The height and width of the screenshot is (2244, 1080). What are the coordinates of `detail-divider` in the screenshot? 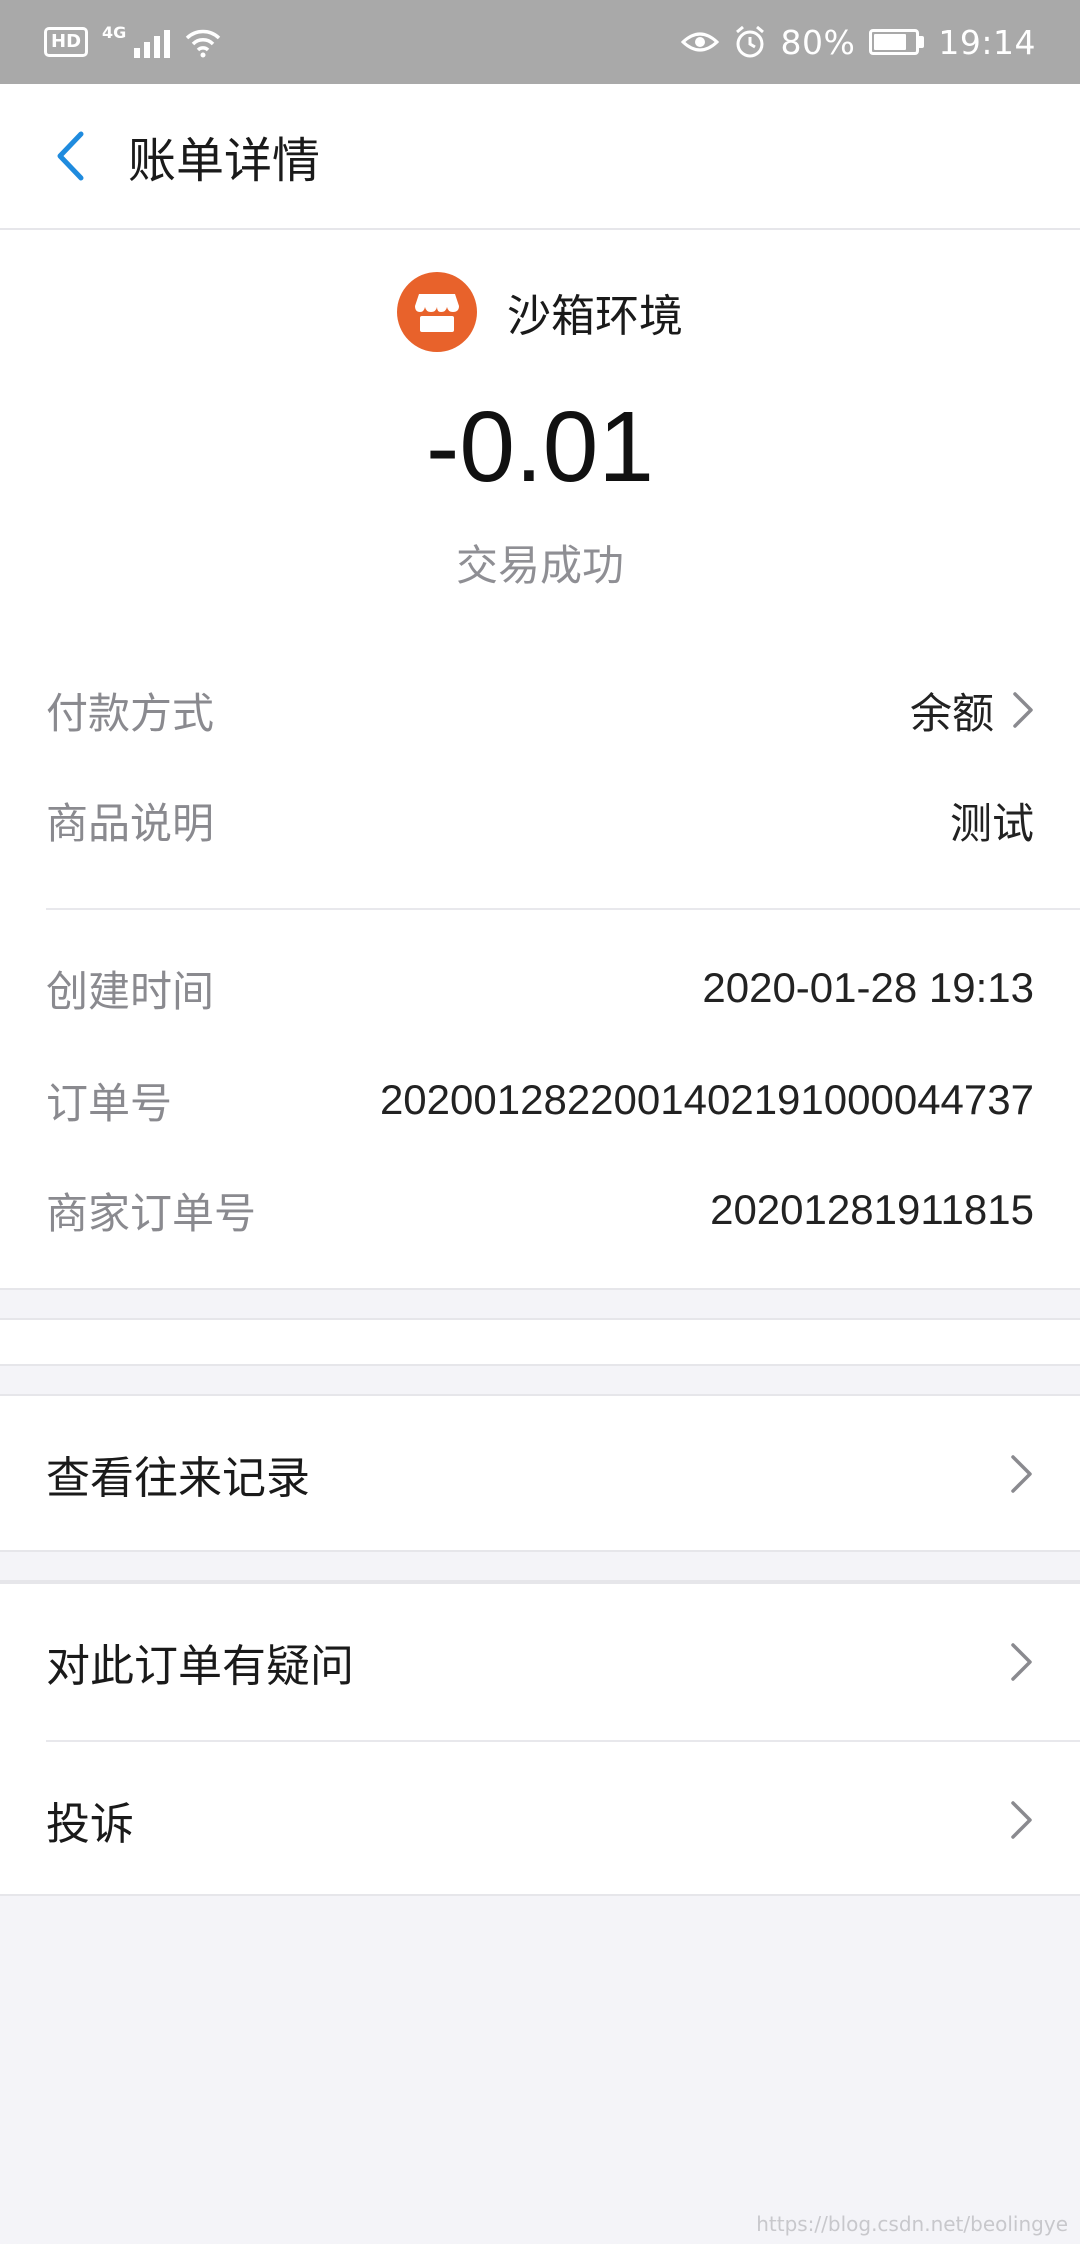 It's located at (563, 909).